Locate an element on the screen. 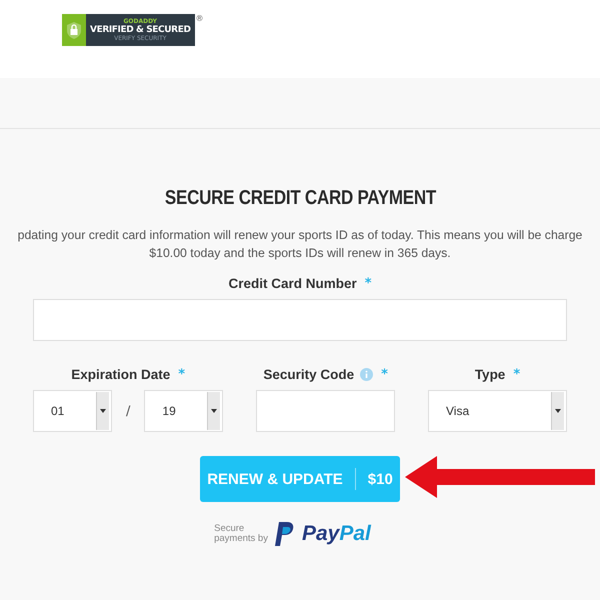 This screenshot has height=600, width=600. field-label: Expiration Date is located at coordinates (120, 374).